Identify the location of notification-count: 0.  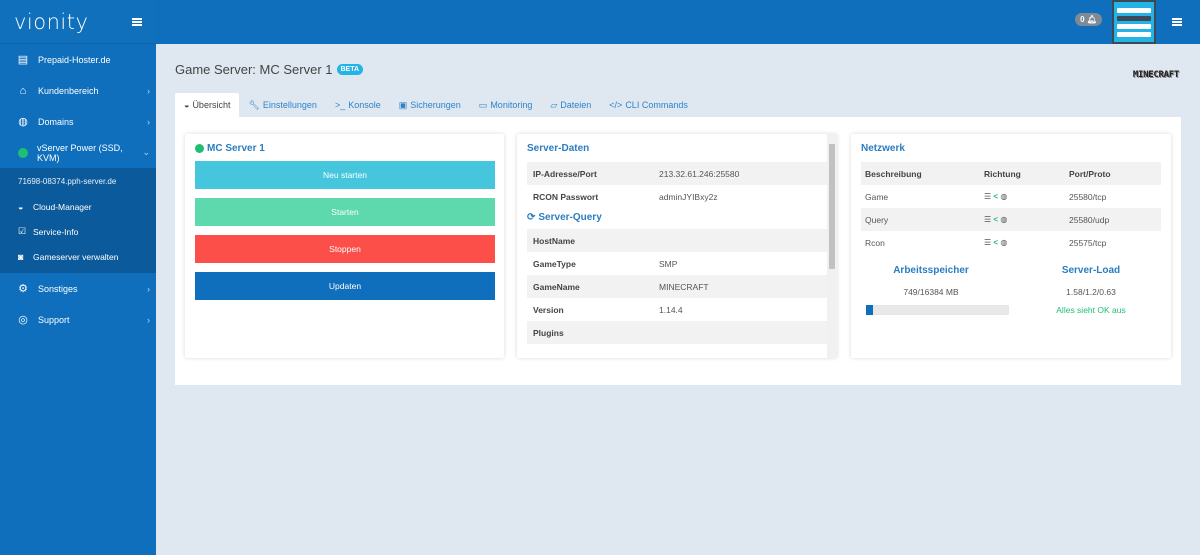
(1082, 19).